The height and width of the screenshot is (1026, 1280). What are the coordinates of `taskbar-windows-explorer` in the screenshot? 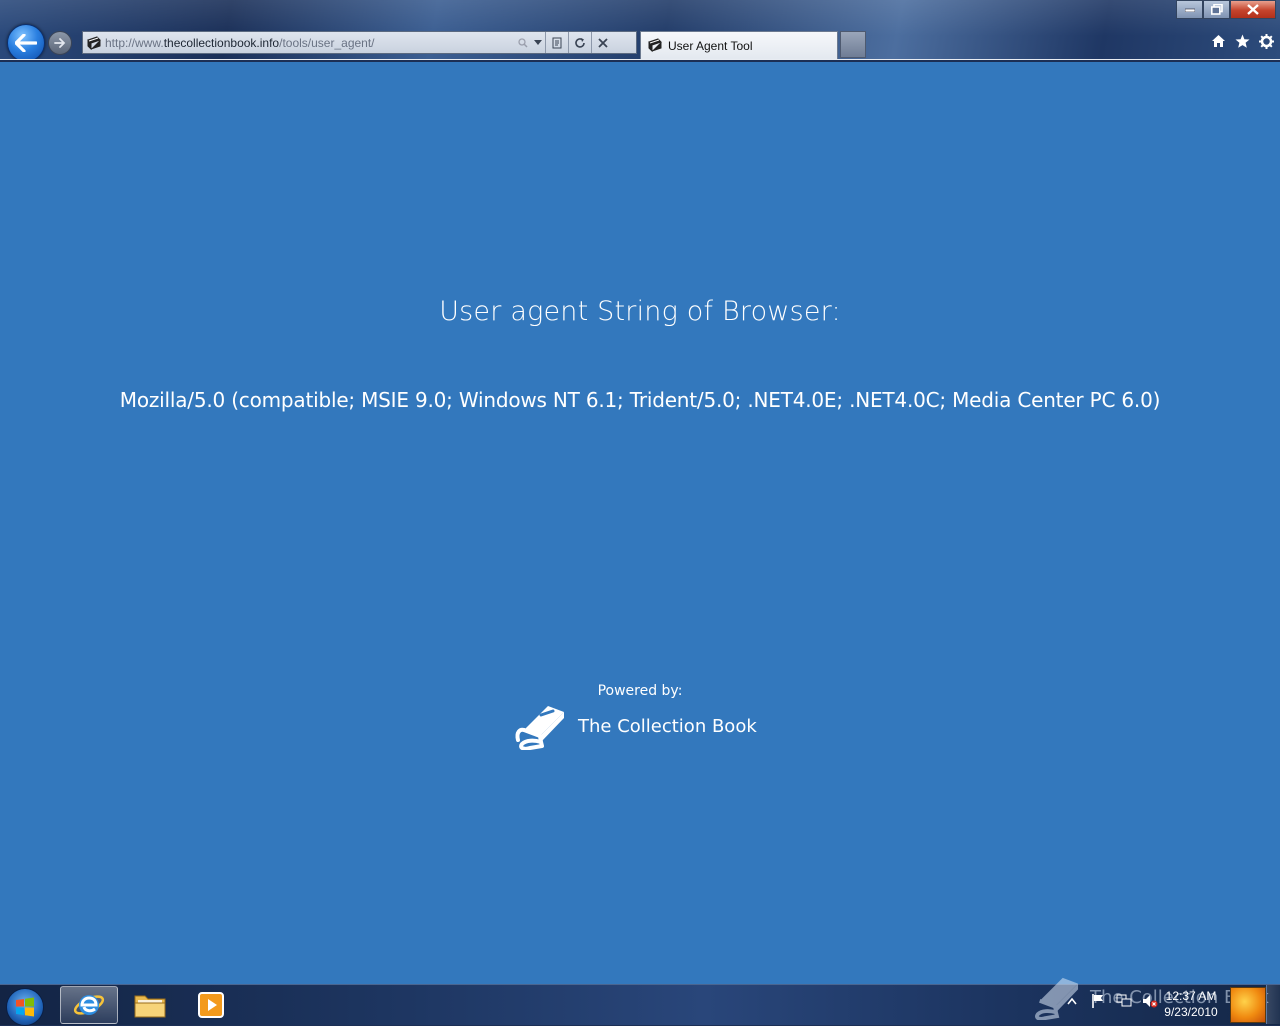 It's located at (150, 1005).